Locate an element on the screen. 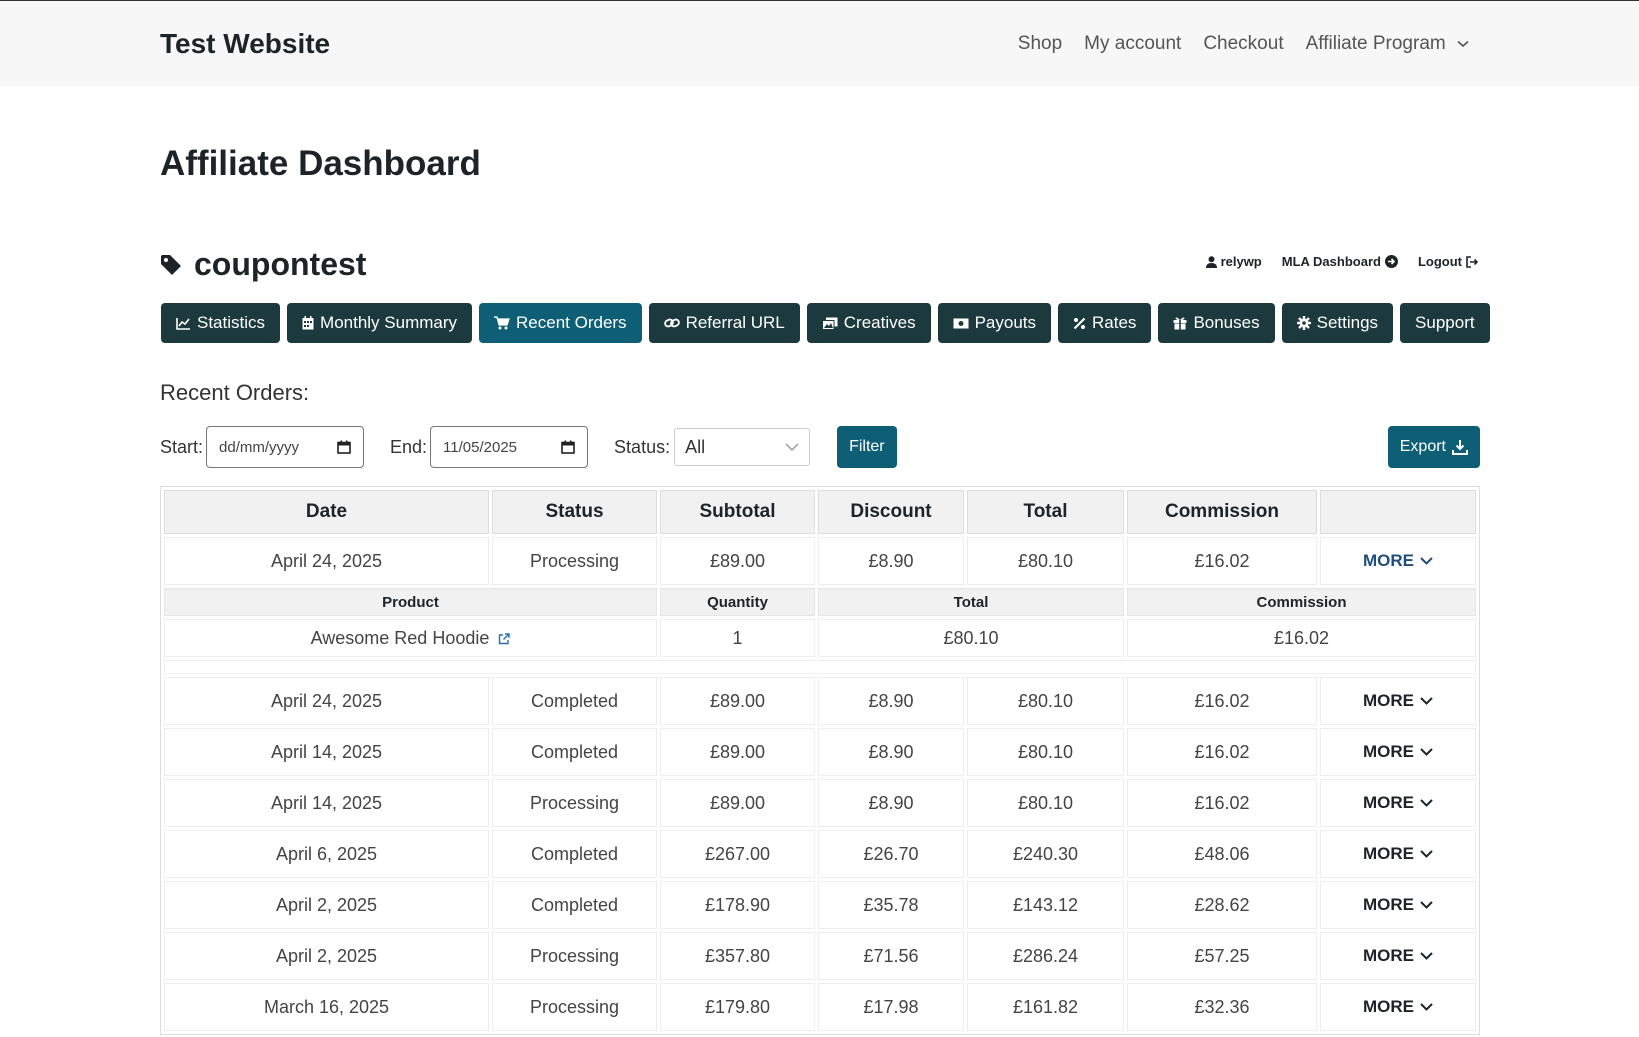 The height and width of the screenshot is (1037, 1639). order-discount: £8.90 is located at coordinates (891, 561).